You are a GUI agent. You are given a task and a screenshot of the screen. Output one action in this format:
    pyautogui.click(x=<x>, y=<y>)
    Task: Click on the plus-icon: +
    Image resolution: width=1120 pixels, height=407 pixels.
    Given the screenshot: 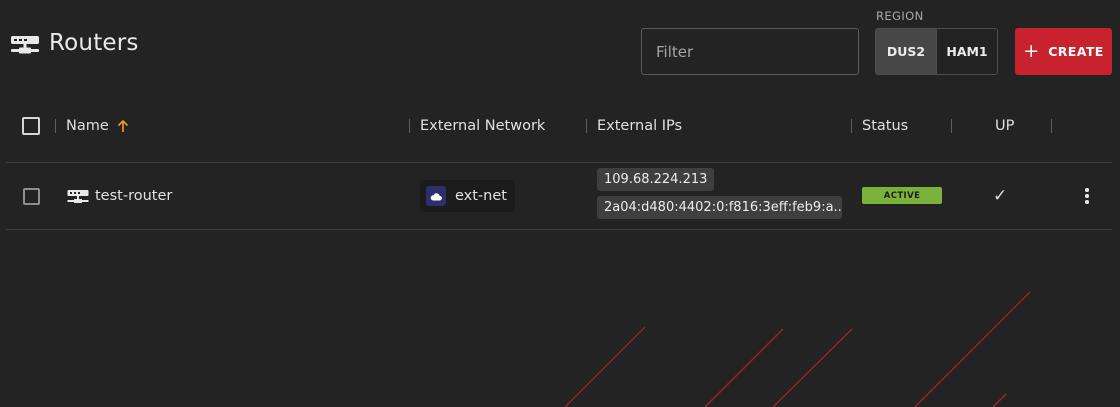 What is the action you would take?
    pyautogui.click(x=1031, y=51)
    